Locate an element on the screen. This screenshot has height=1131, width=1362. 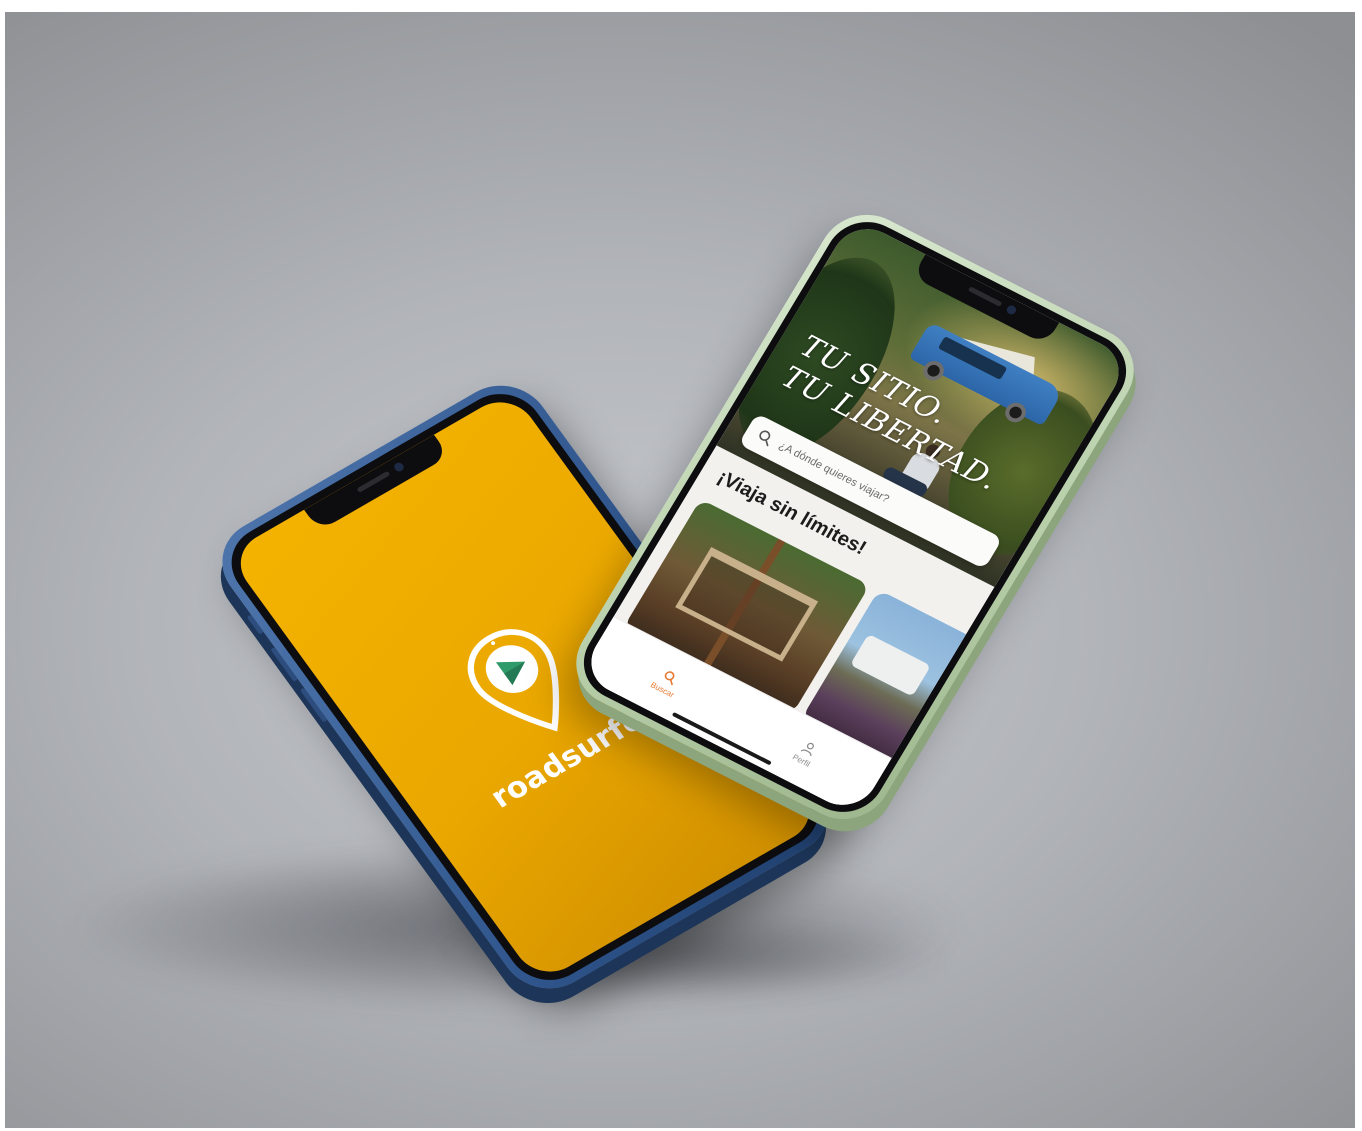
tab-buscar: Buscar is located at coordinates (667, 682).